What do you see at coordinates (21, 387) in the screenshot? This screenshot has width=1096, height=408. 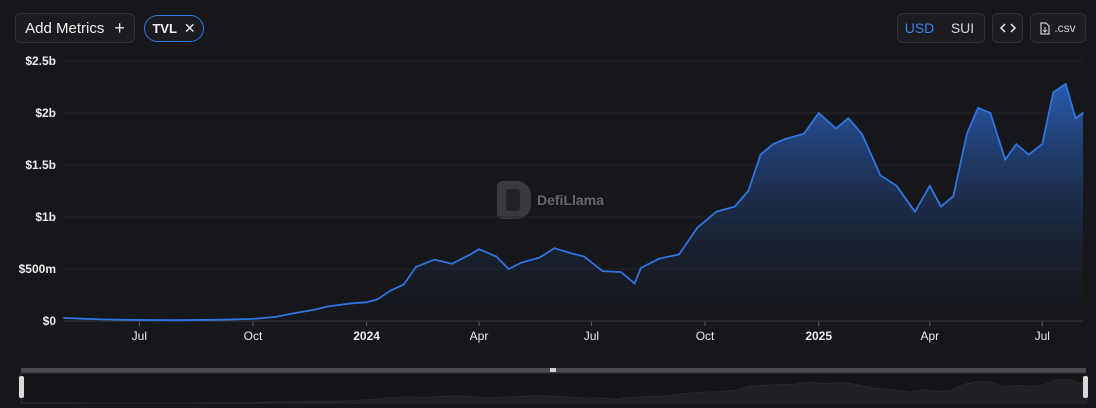 I see `range-handle-left` at bounding box center [21, 387].